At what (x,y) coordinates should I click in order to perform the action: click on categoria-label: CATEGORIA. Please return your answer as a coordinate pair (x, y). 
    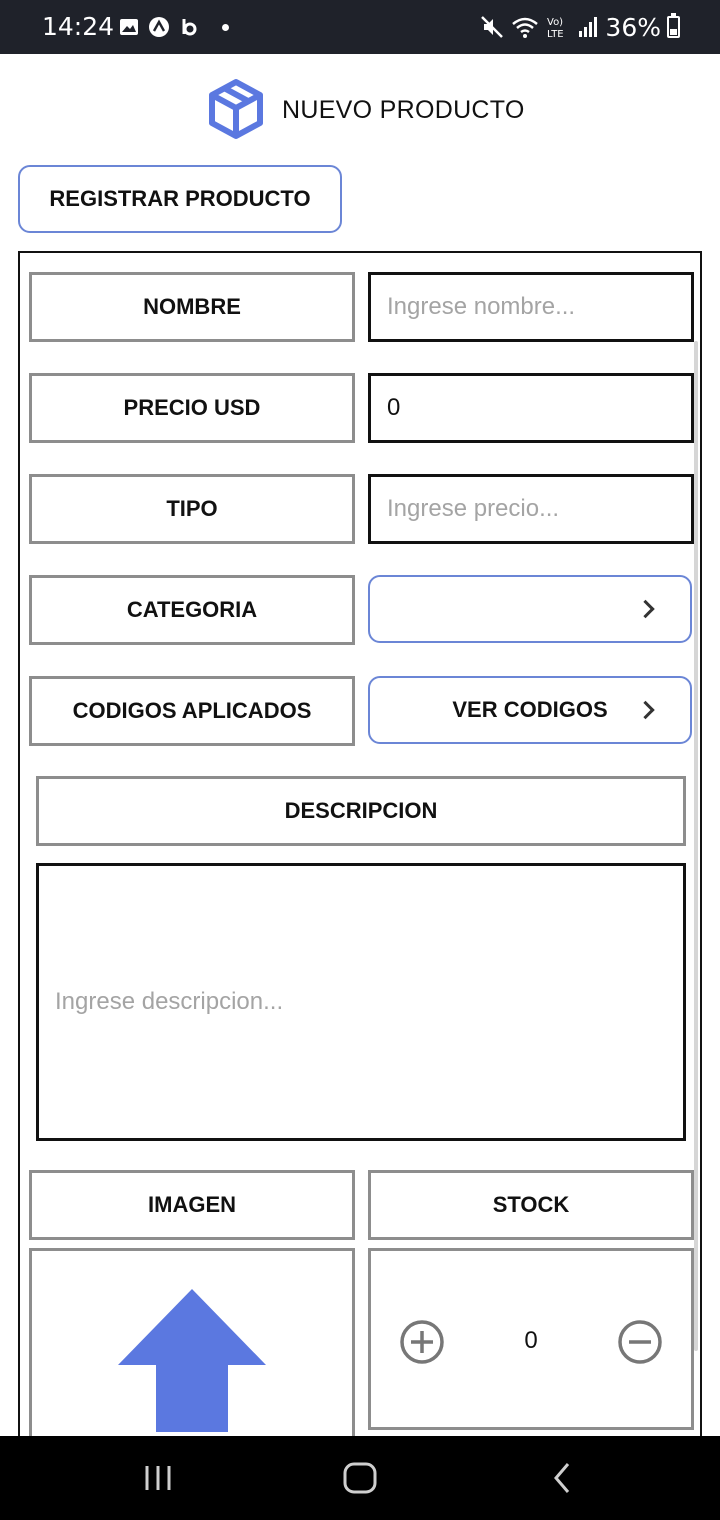
    Looking at the image, I should click on (192, 610).